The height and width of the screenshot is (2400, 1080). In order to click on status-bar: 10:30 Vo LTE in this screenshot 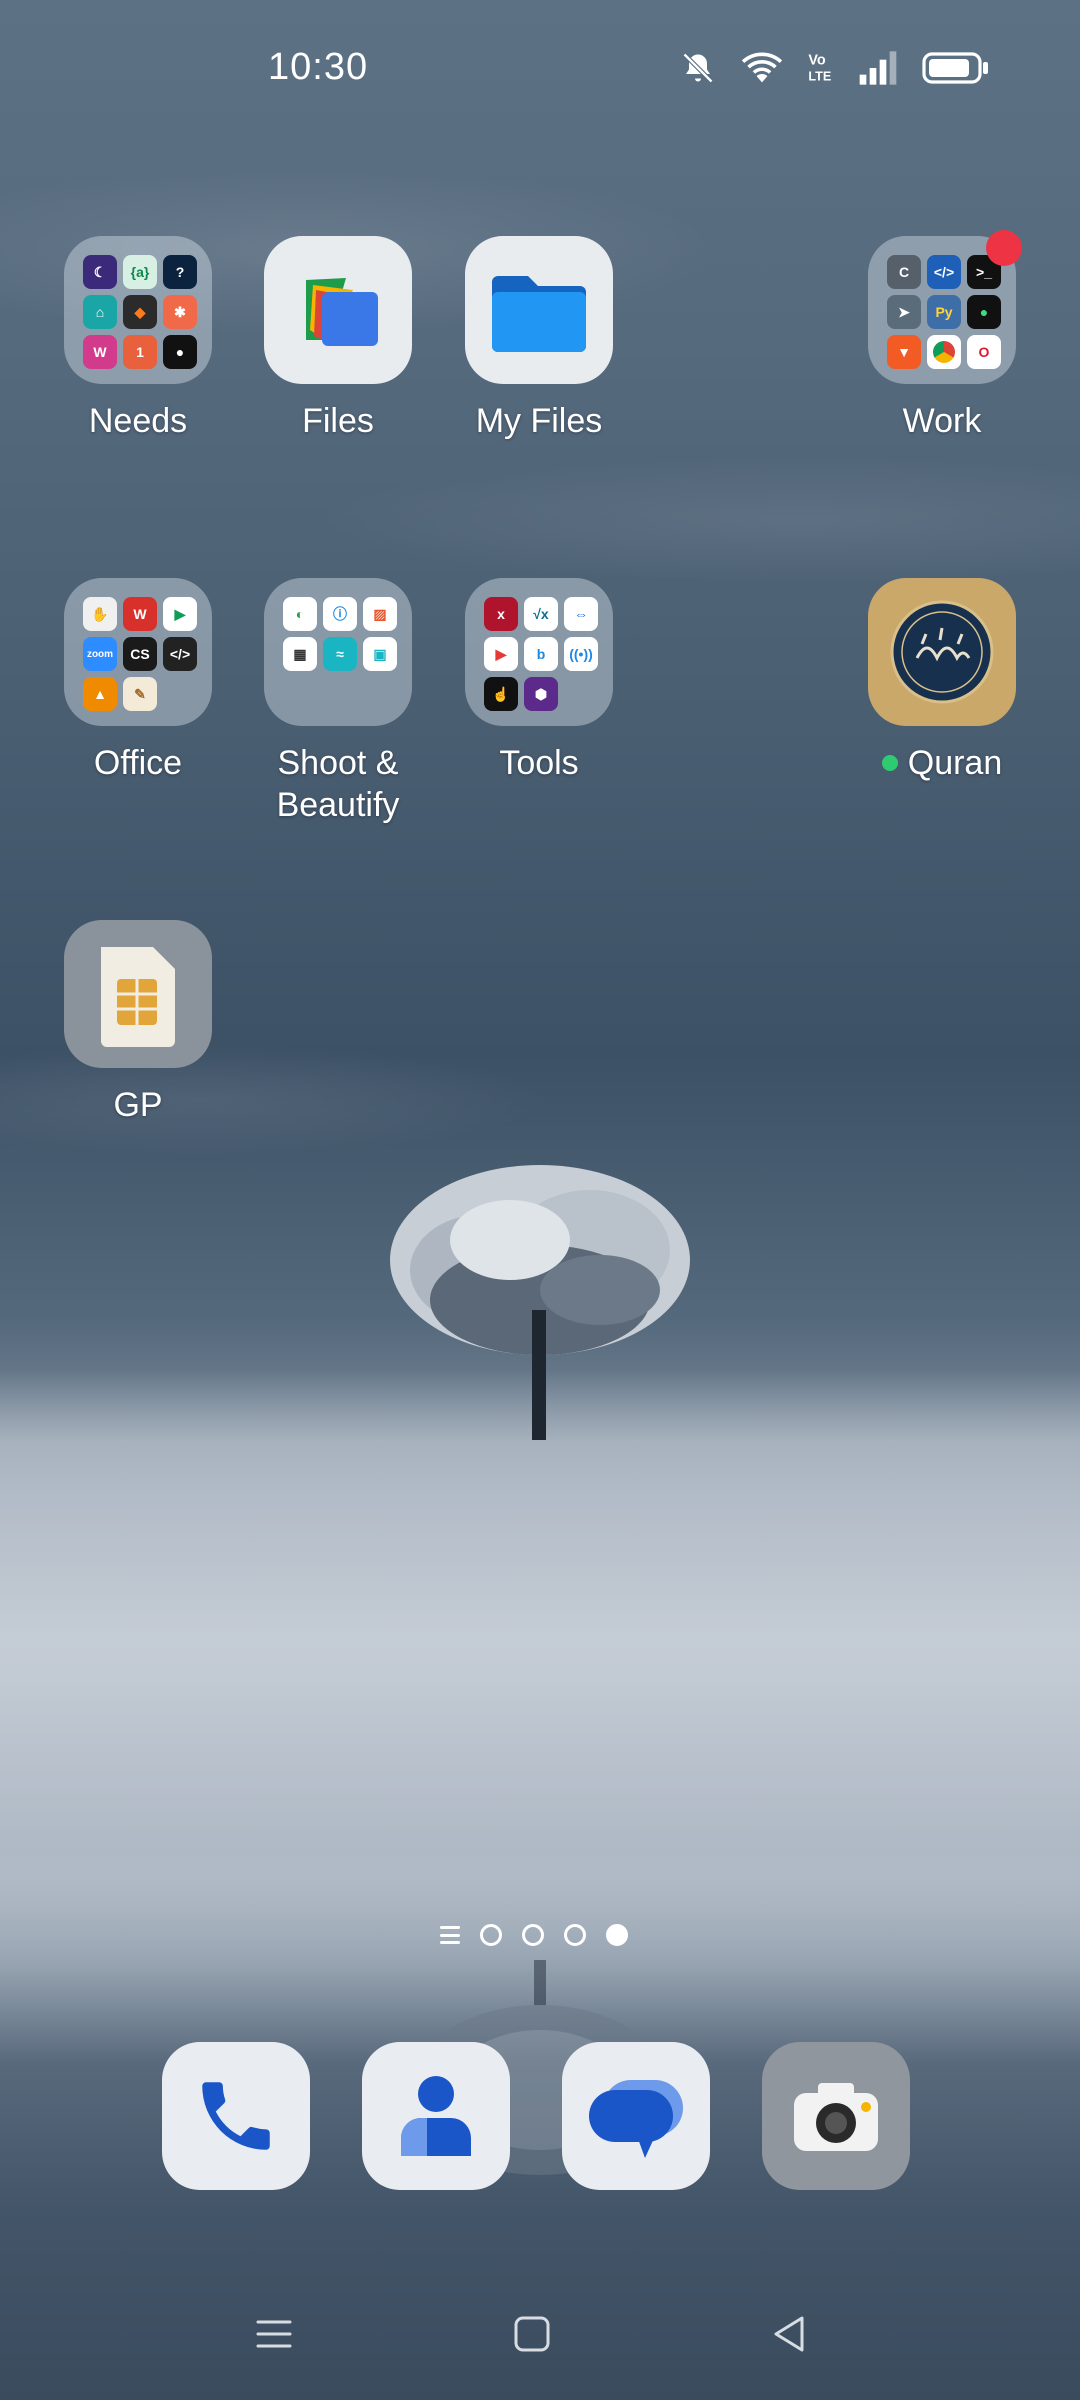, I will do `click(540, 70)`.